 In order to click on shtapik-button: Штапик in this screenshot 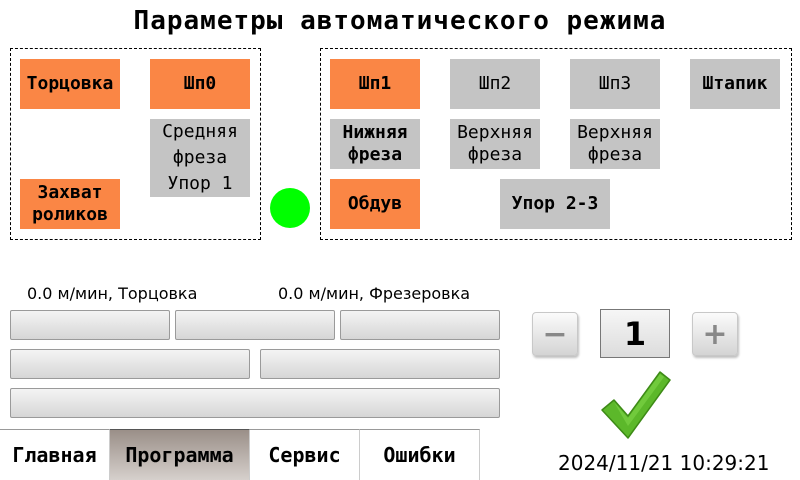, I will do `click(735, 84)`.